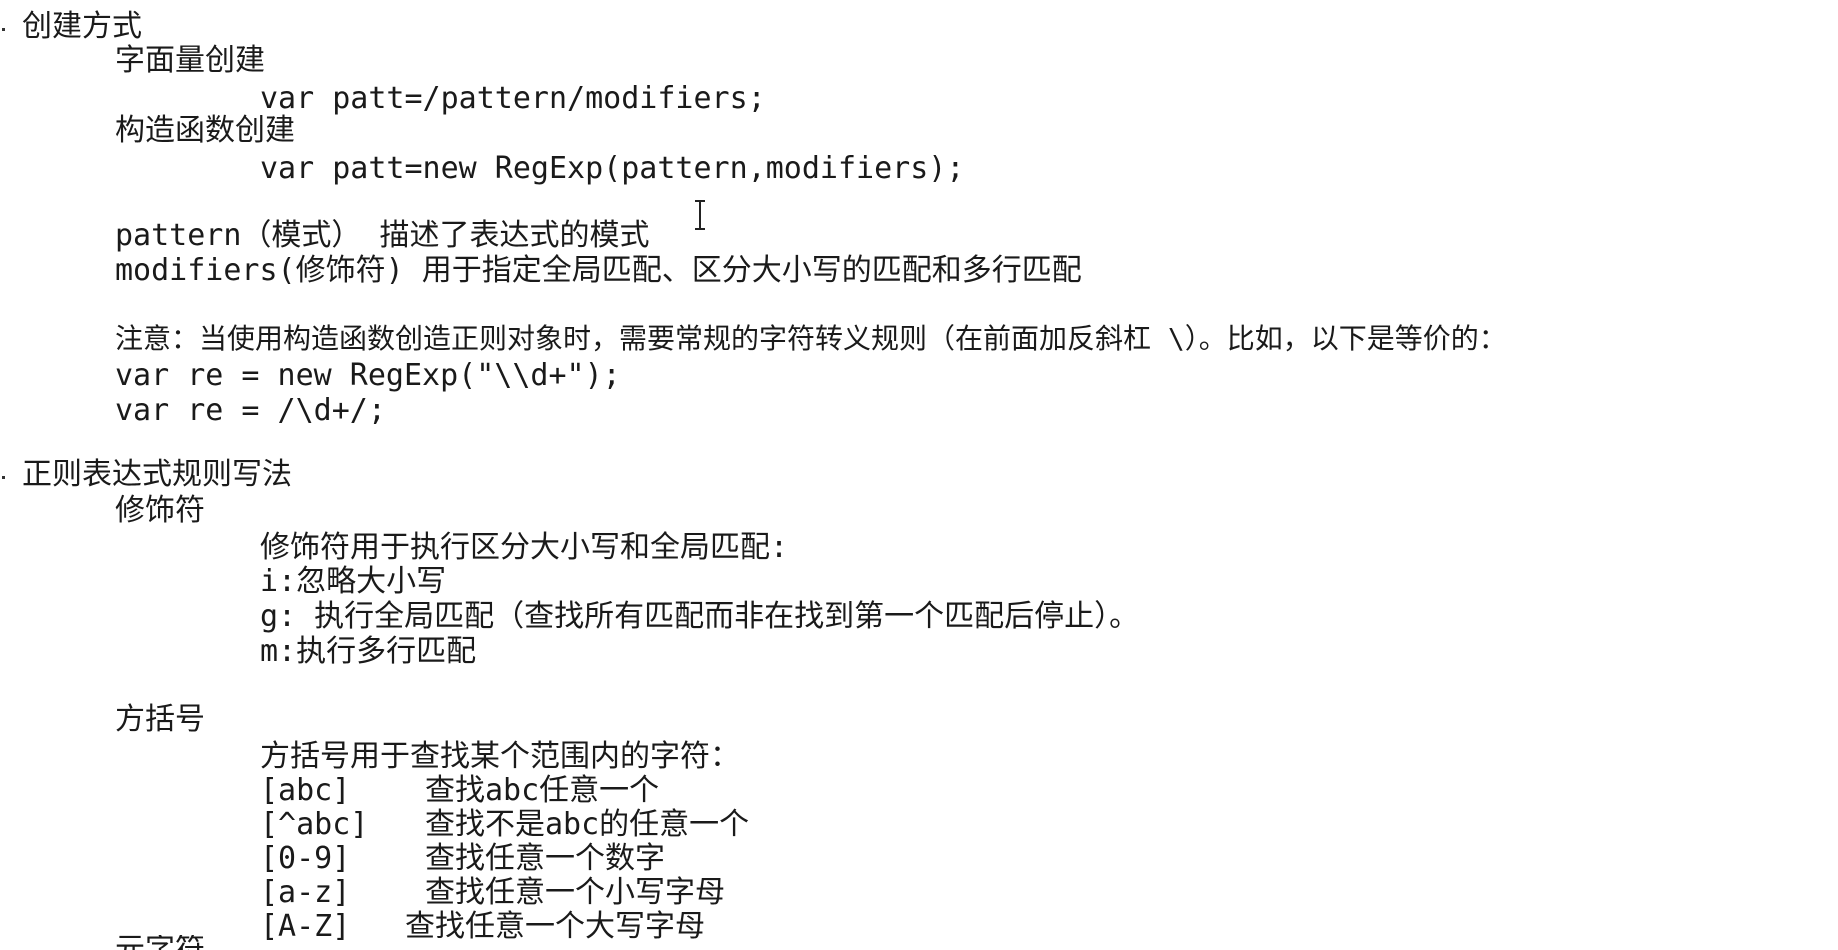 Image resolution: width=1838 pixels, height=950 pixels. Describe the element at coordinates (612, 168) in the screenshot. I see `ctor-code: var patt=new RegExp(pattern,modifiers);` at that location.